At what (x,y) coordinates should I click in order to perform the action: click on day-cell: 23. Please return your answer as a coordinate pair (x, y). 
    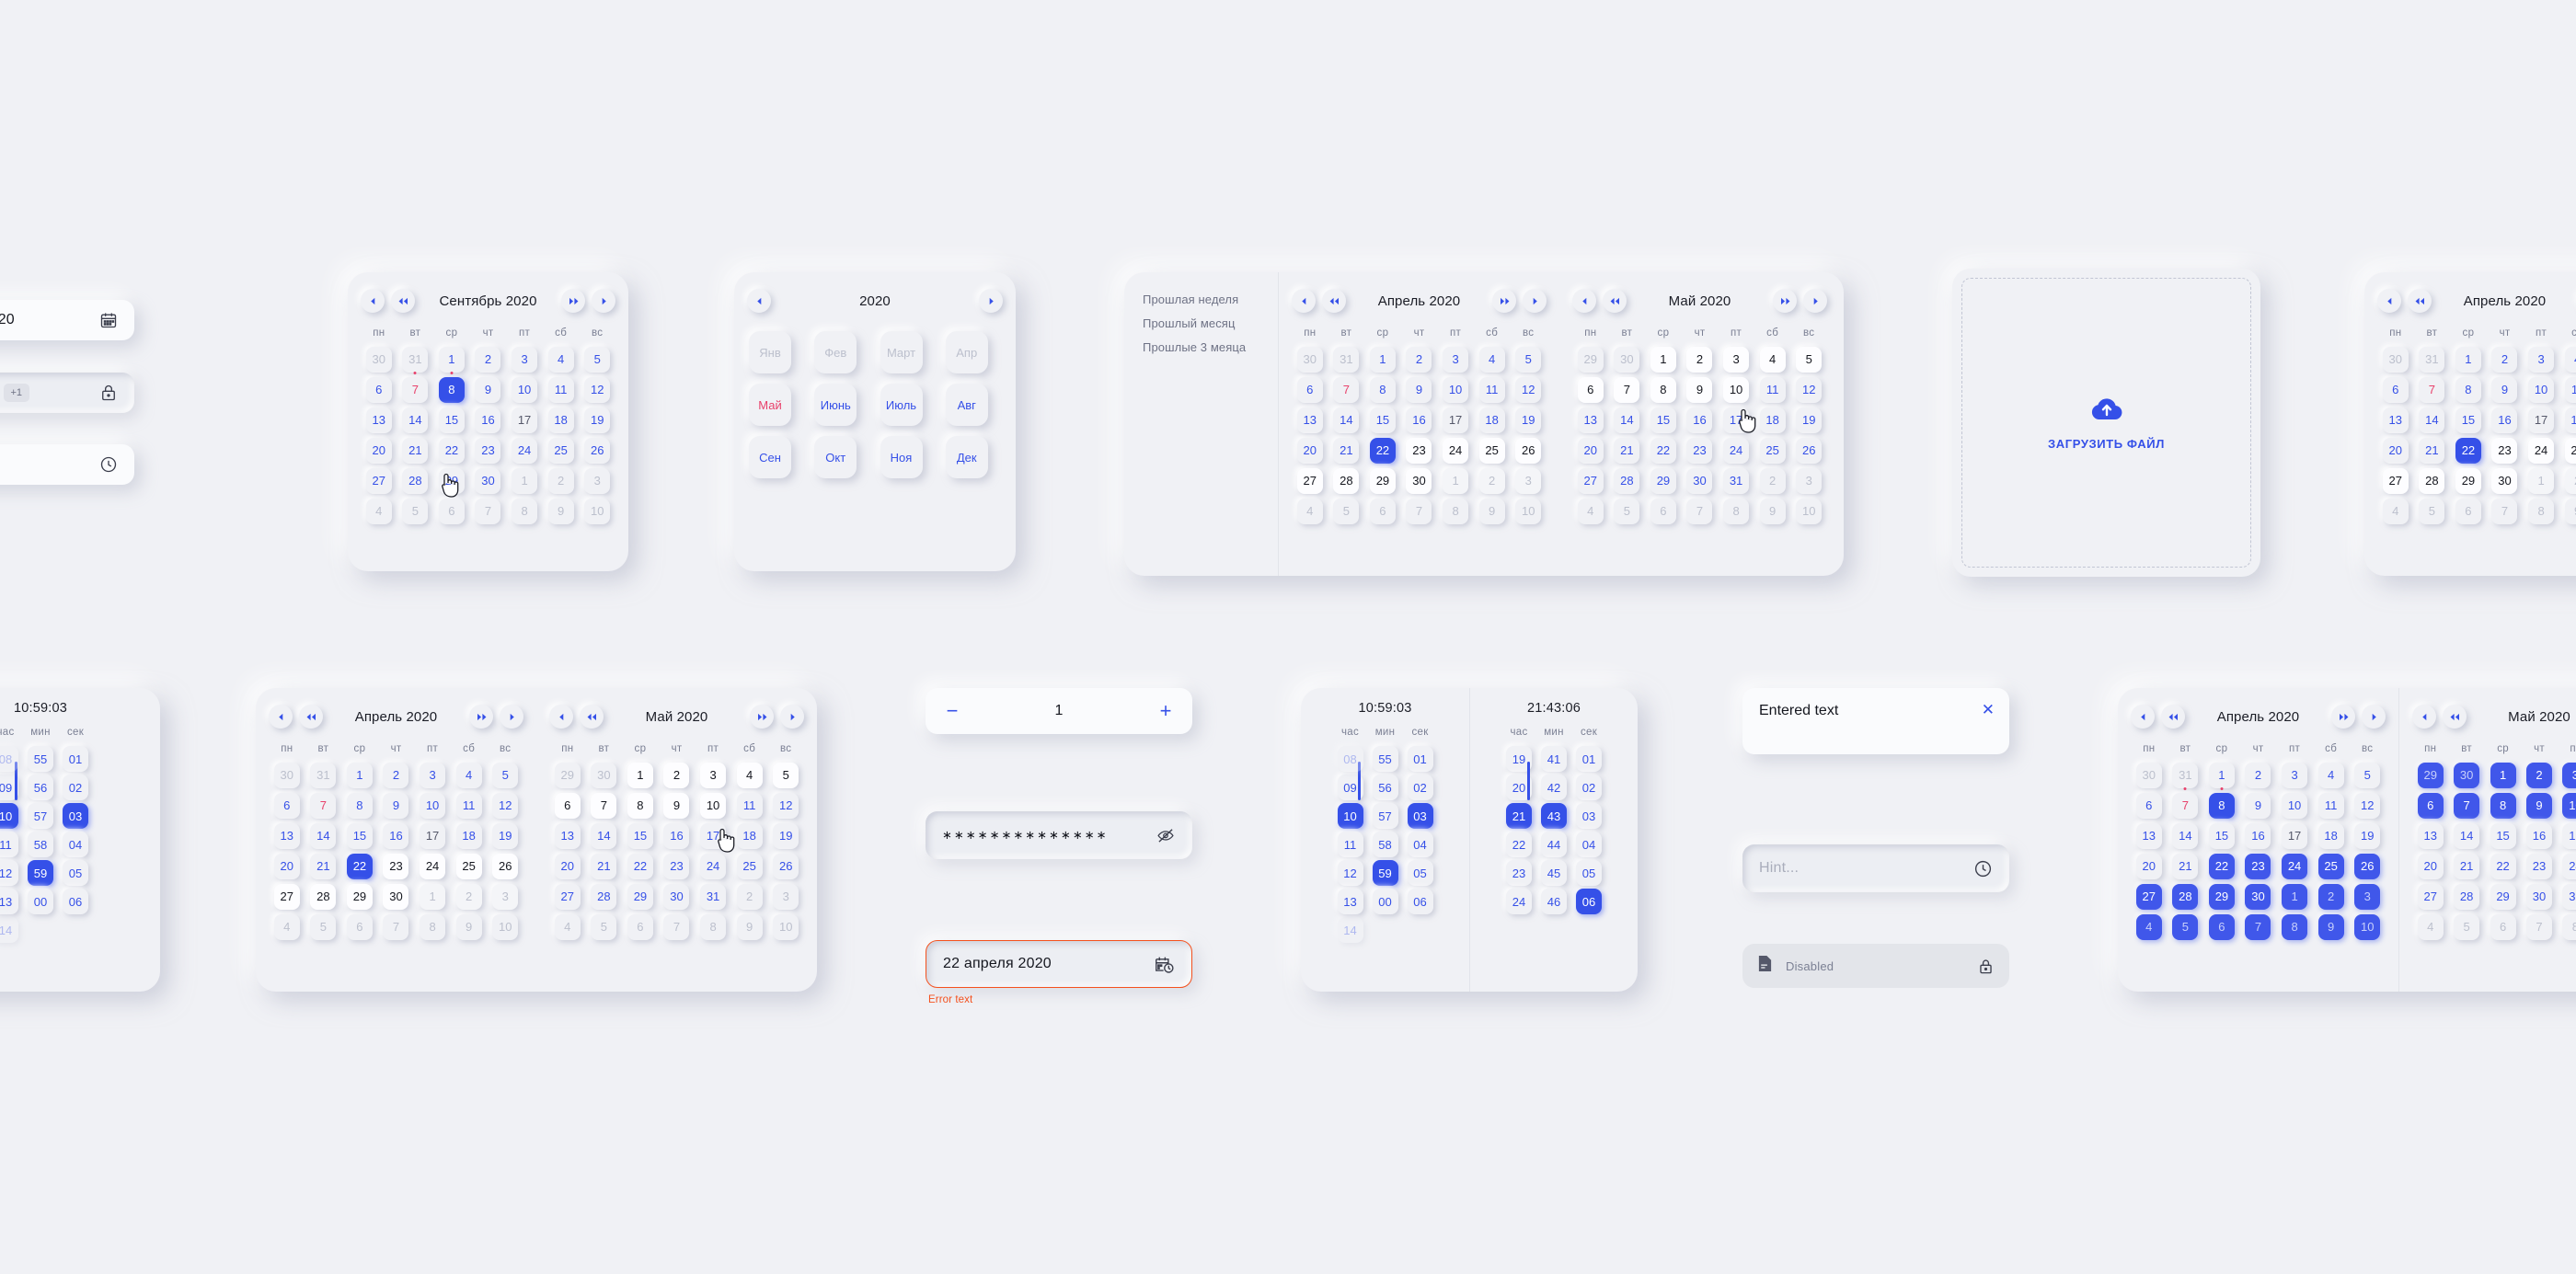
    Looking at the image, I should click on (2504, 450).